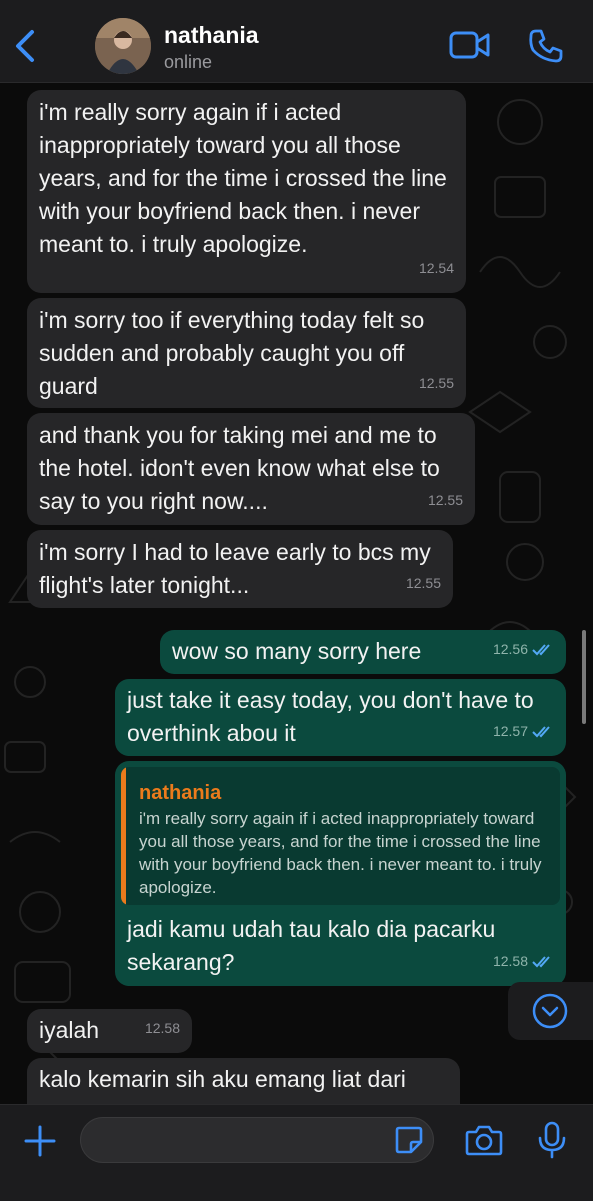 The image size is (593, 1201). I want to click on phone-icon, so click(546, 46).